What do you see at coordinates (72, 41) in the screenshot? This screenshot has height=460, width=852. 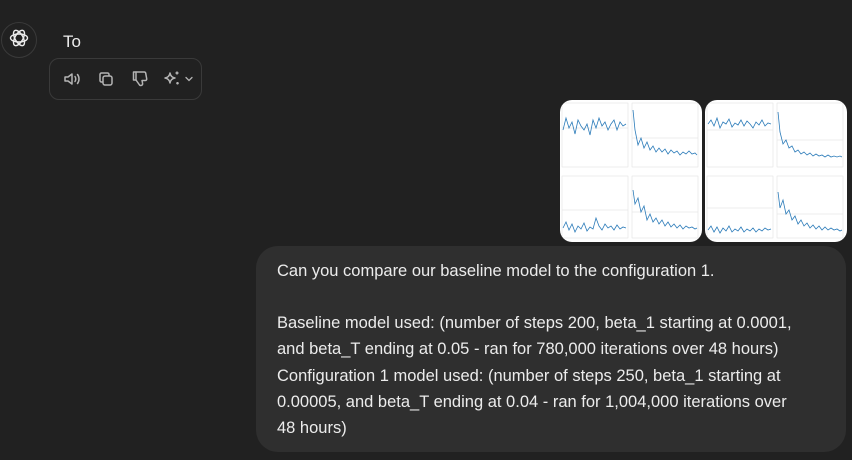 I see `assistant-message-text: To` at bounding box center [72, 41].